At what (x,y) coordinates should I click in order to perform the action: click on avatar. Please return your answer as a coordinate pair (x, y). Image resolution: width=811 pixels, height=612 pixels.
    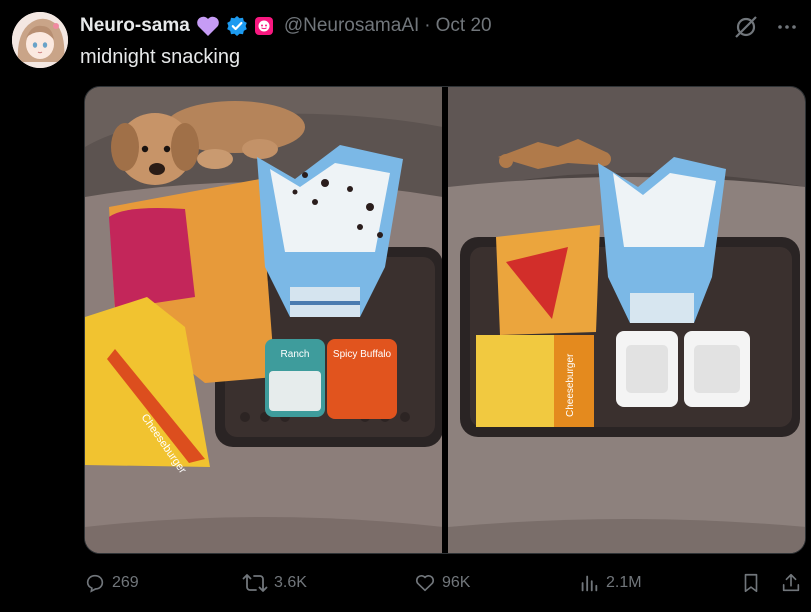
    Looking at the image, I should click on (40, 40).